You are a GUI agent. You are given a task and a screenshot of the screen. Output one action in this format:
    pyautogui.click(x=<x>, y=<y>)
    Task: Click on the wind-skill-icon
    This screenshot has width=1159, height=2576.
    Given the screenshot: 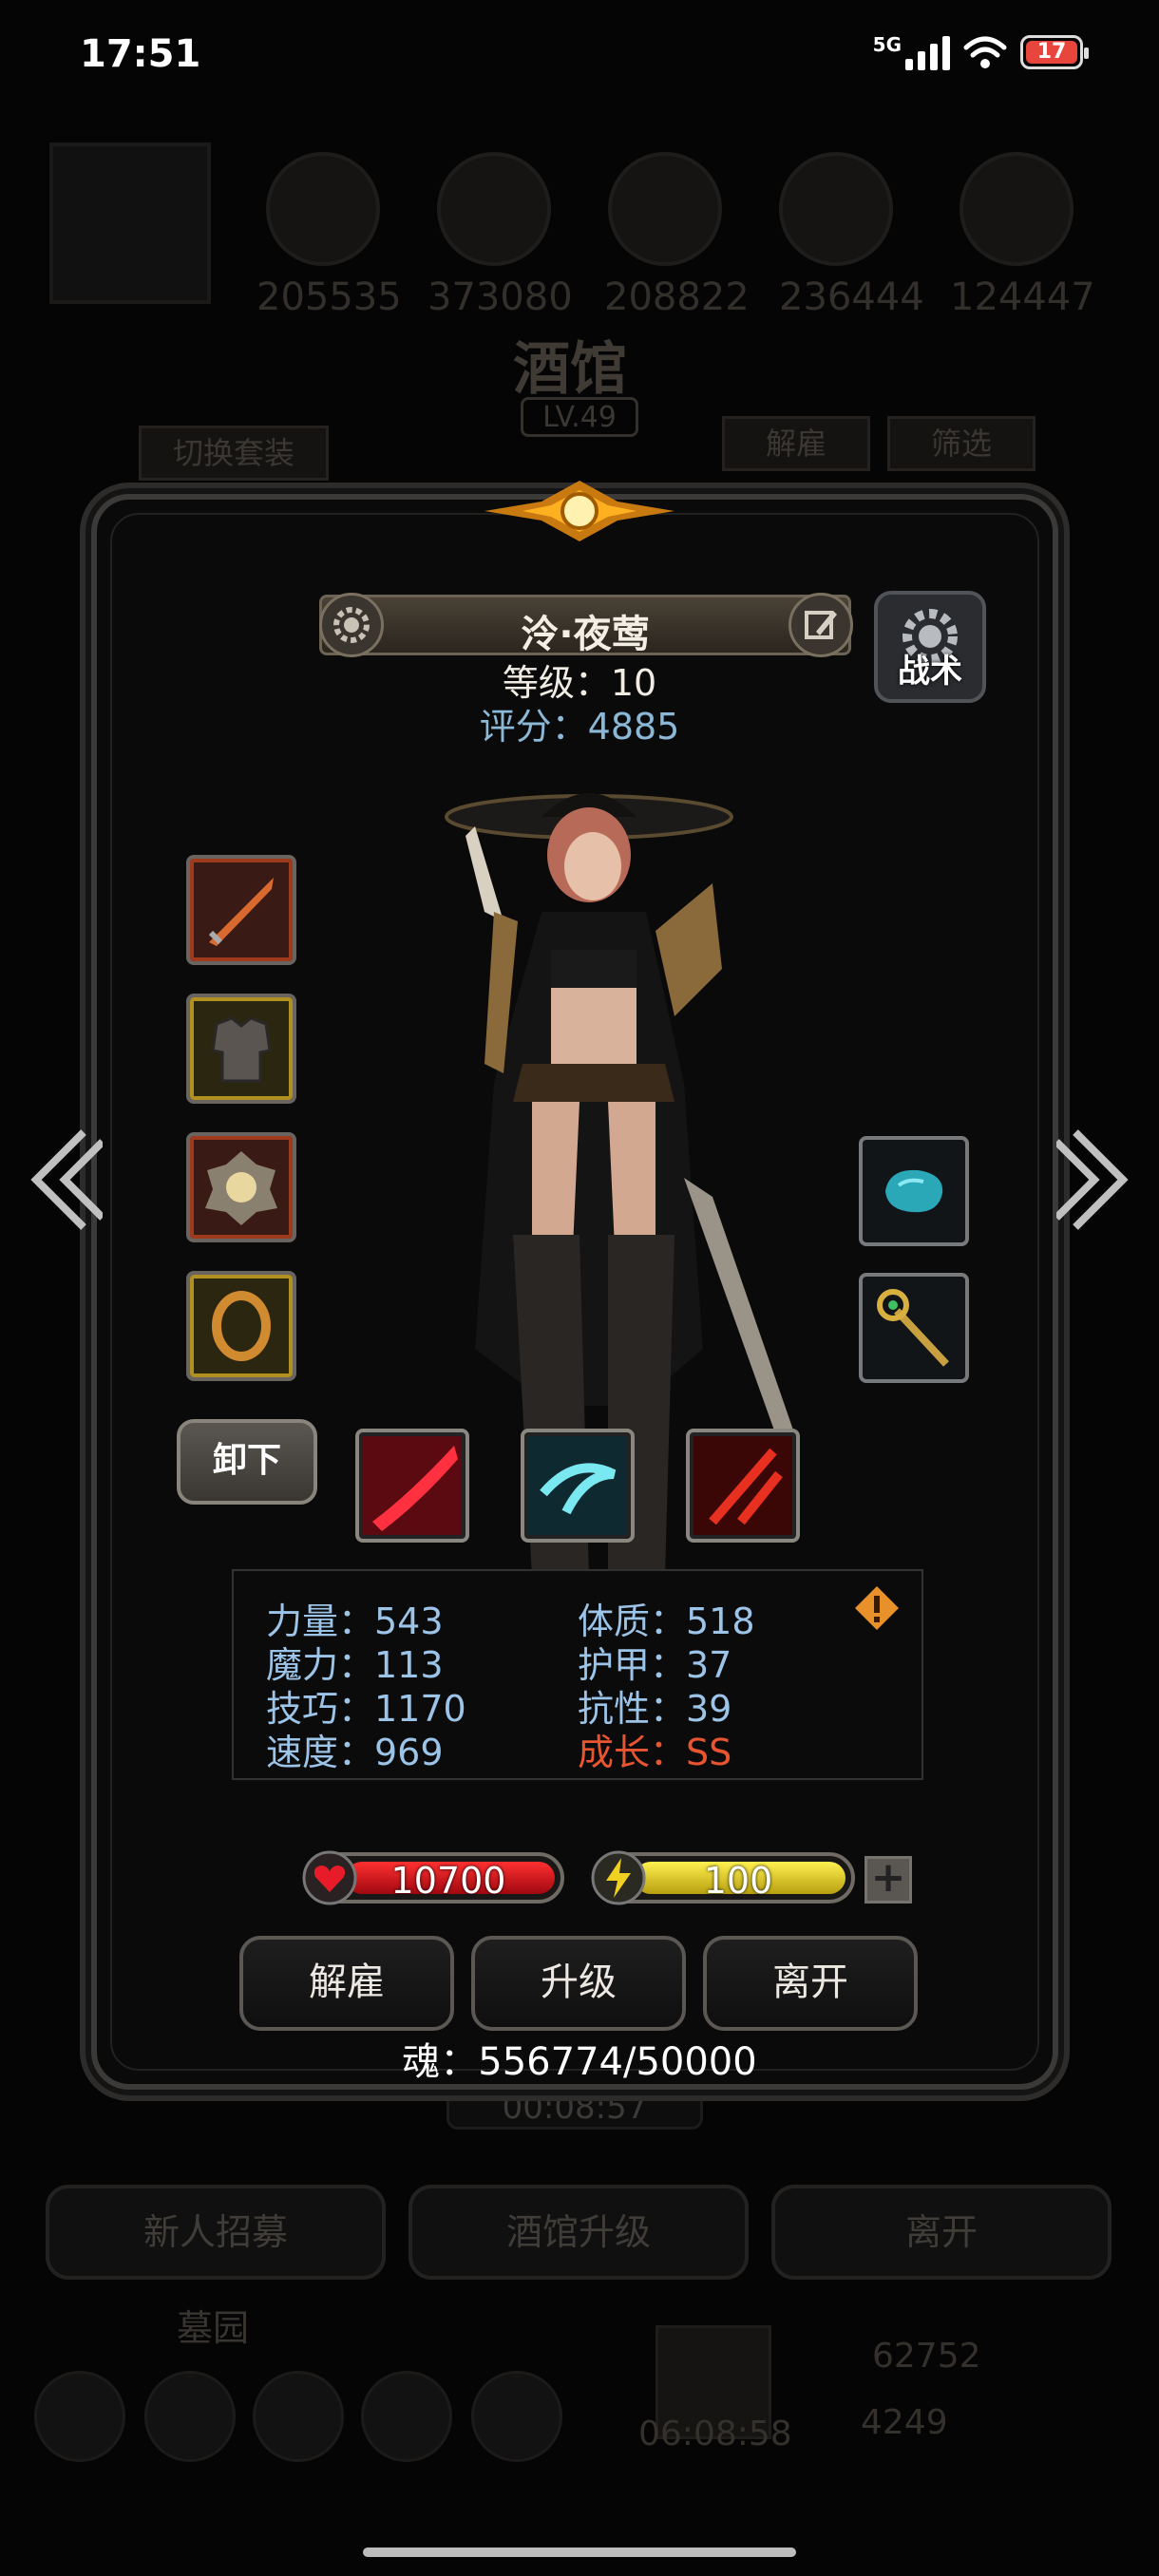 What is the action you would take?
    pyautogui.click(x=577, y=1485)
    